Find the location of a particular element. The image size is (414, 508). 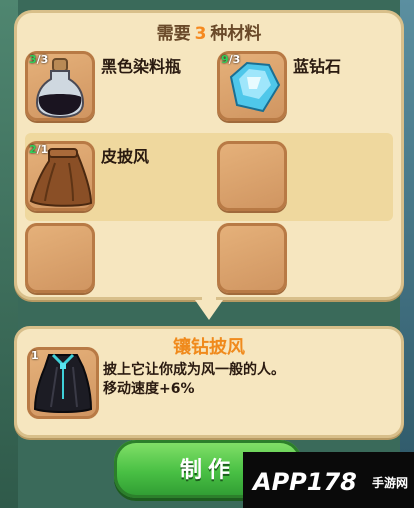

header-prefix: 需要 is located at coordinates (173, 34).